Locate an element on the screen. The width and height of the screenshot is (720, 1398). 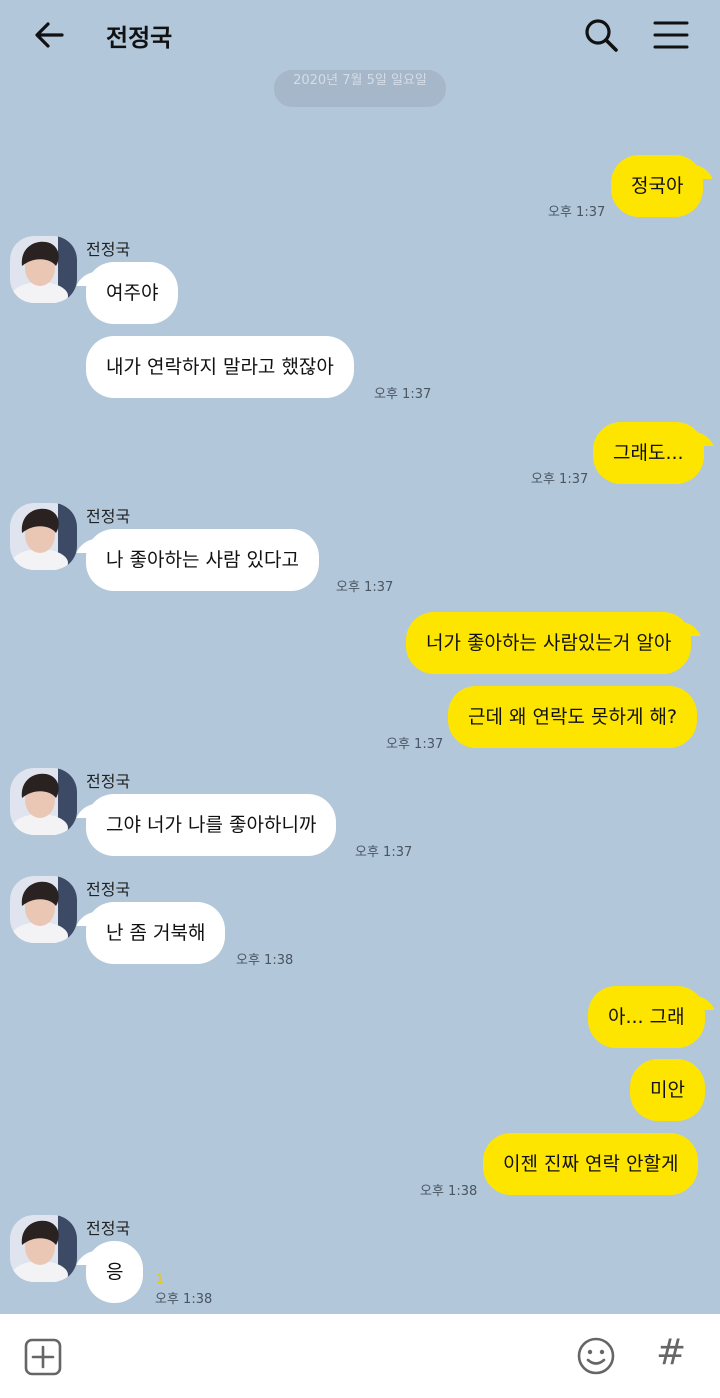
outgoing-message: 미안 is located at coordinates (667, 1090).